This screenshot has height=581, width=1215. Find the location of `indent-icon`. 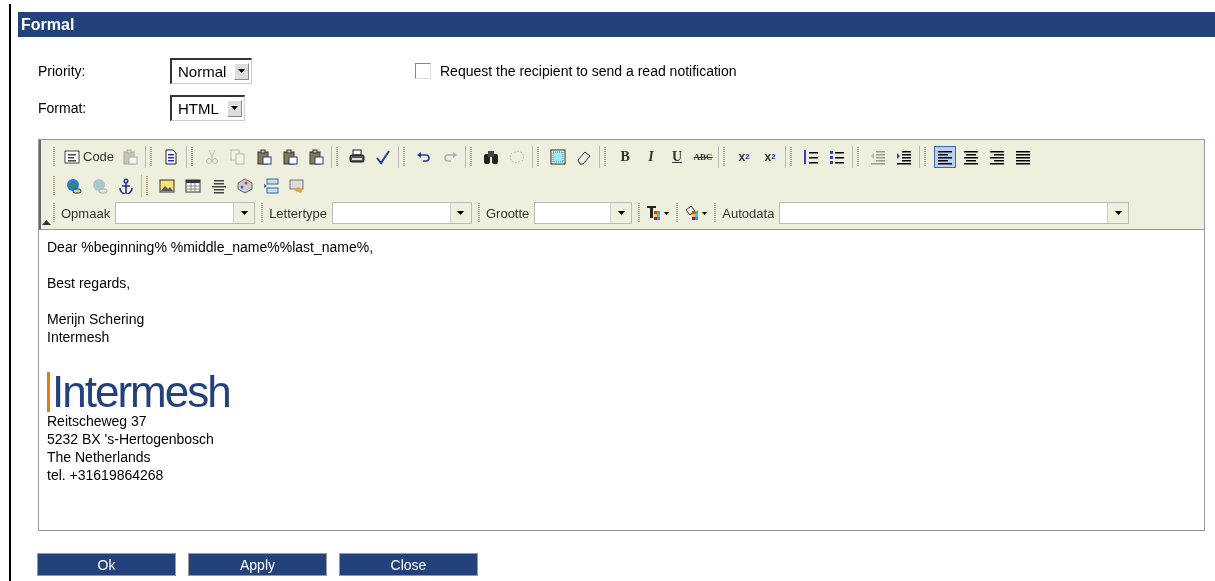

indent-icon is located at coordinates (904, 156).